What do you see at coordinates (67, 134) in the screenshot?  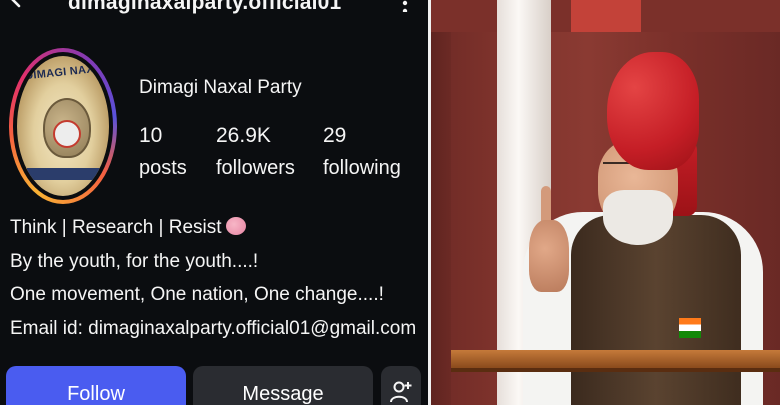 I see `avatar-badge-graphic` at bounding box center [67, 134].